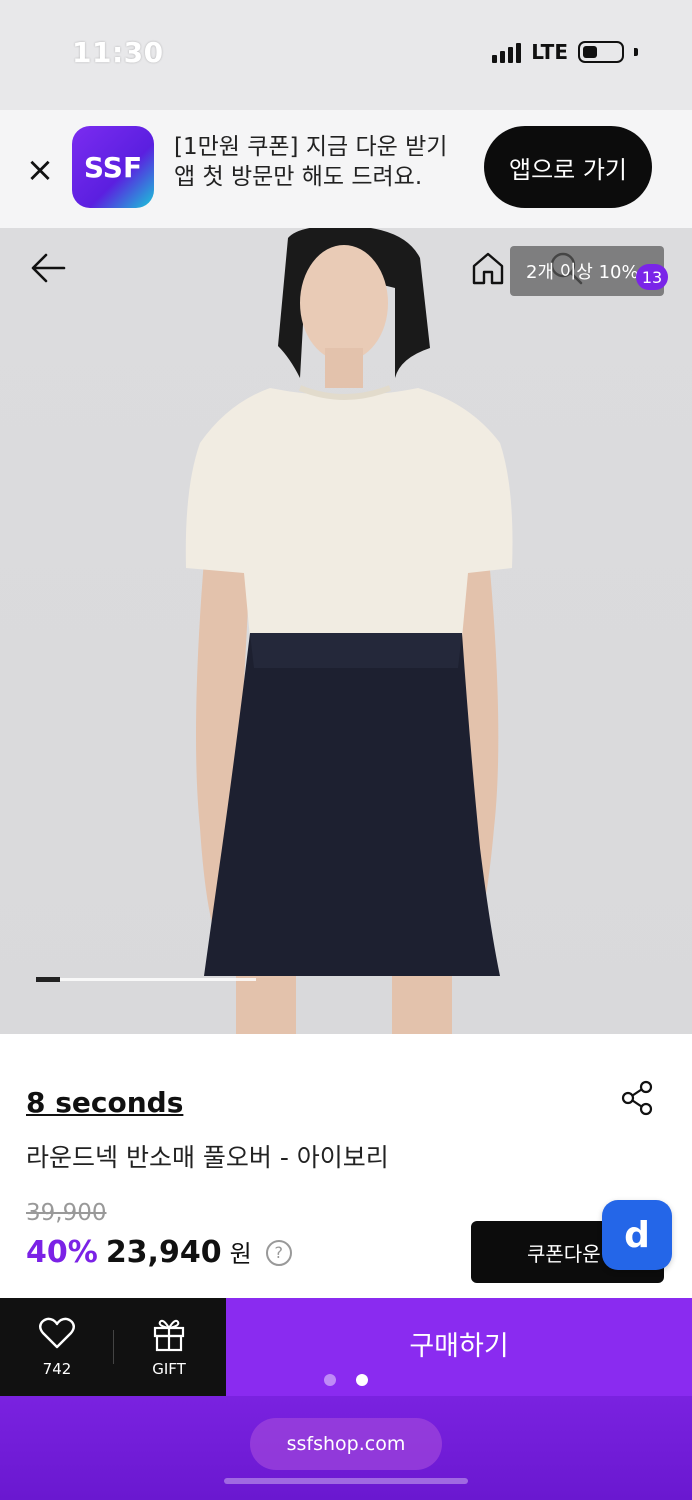 The width and height of the screenshot is (692, 1500). What do you see at coordinates (330, 1380) in the screenshot?
I see `page-dot` at bounding box center [330, 1380].